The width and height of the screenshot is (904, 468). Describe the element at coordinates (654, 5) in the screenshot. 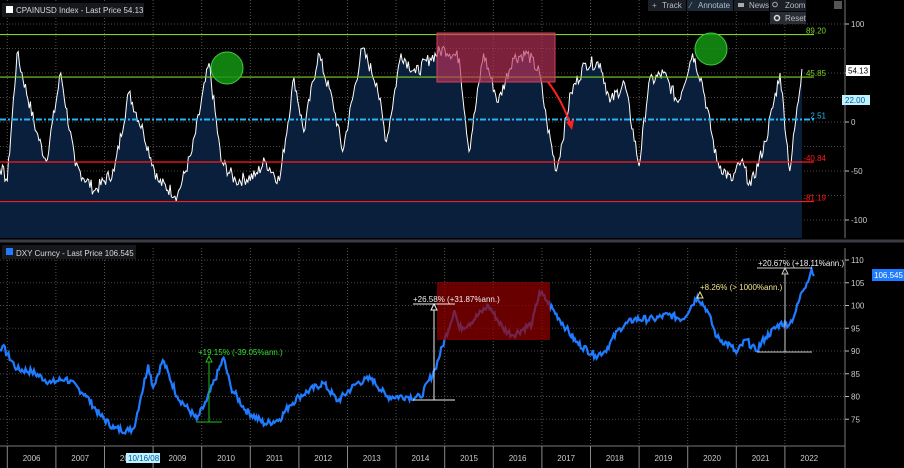

I see `plus-icon: +` at that location.